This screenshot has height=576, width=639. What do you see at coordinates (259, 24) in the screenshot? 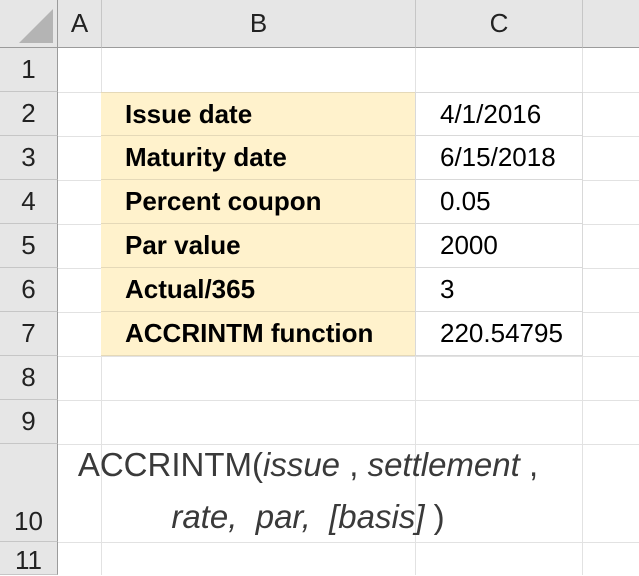
I see `column-header-b: B` at bounding box center [259, 24].